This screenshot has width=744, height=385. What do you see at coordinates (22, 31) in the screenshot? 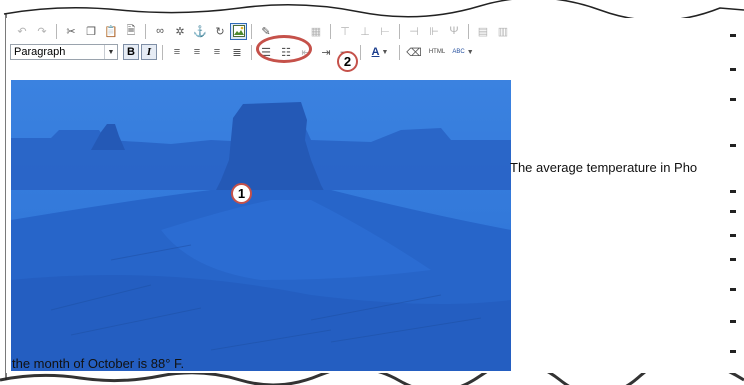
I see `undo-icon: ↶` at bounding box center [22, 31].